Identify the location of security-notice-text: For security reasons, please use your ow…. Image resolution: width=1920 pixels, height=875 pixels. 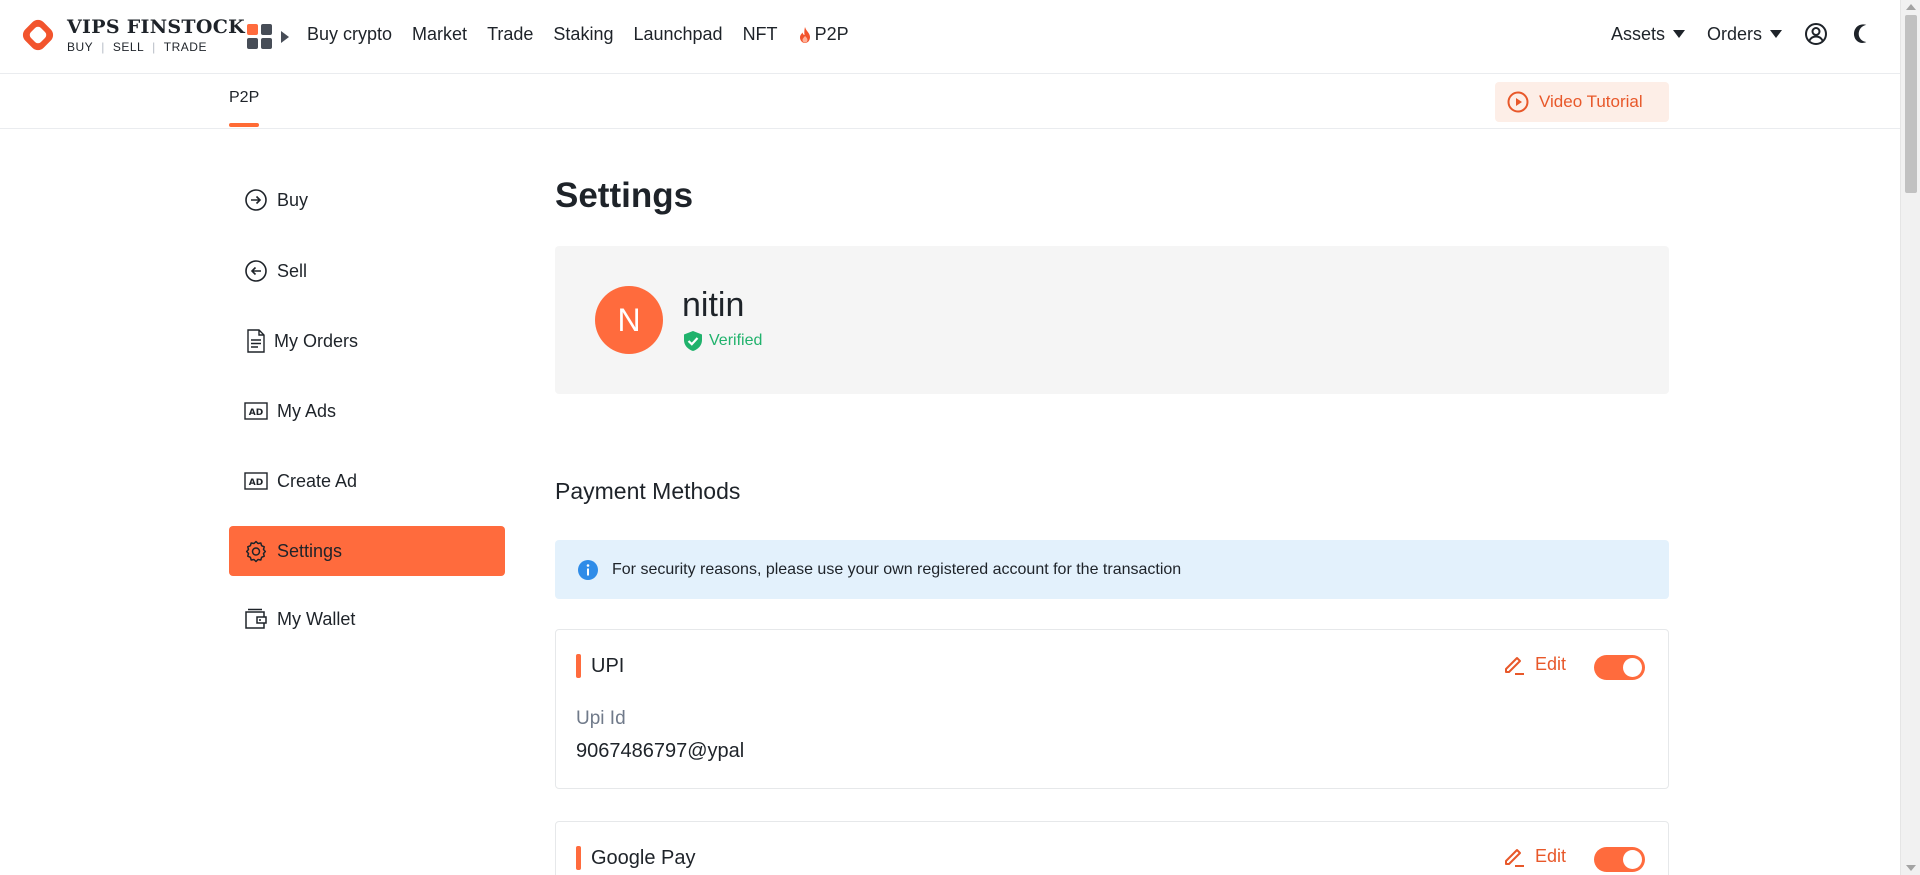
(897, 569).